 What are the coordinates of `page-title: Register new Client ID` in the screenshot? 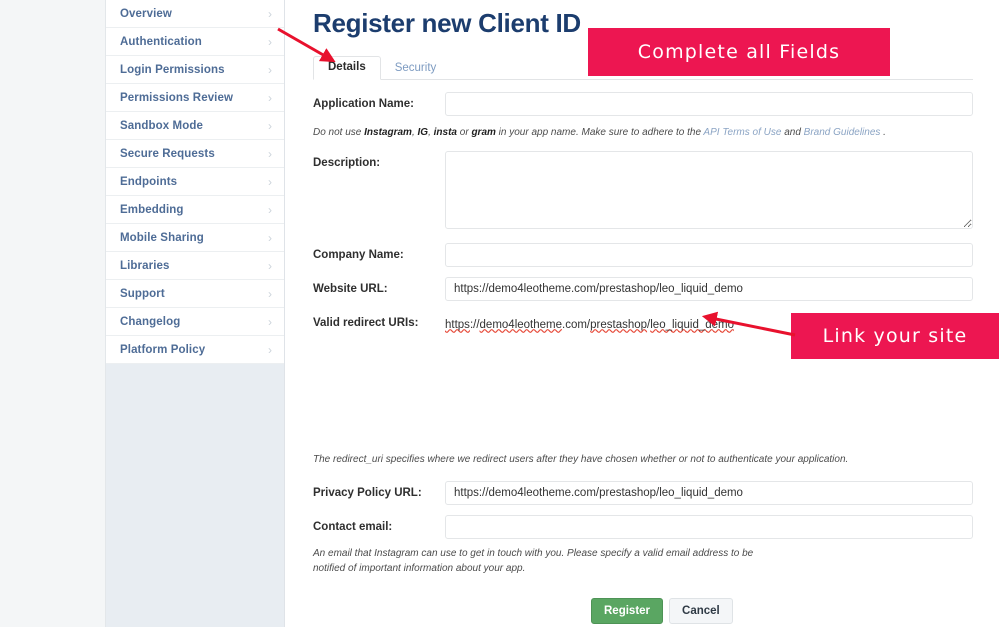 It's located at (447, 23).